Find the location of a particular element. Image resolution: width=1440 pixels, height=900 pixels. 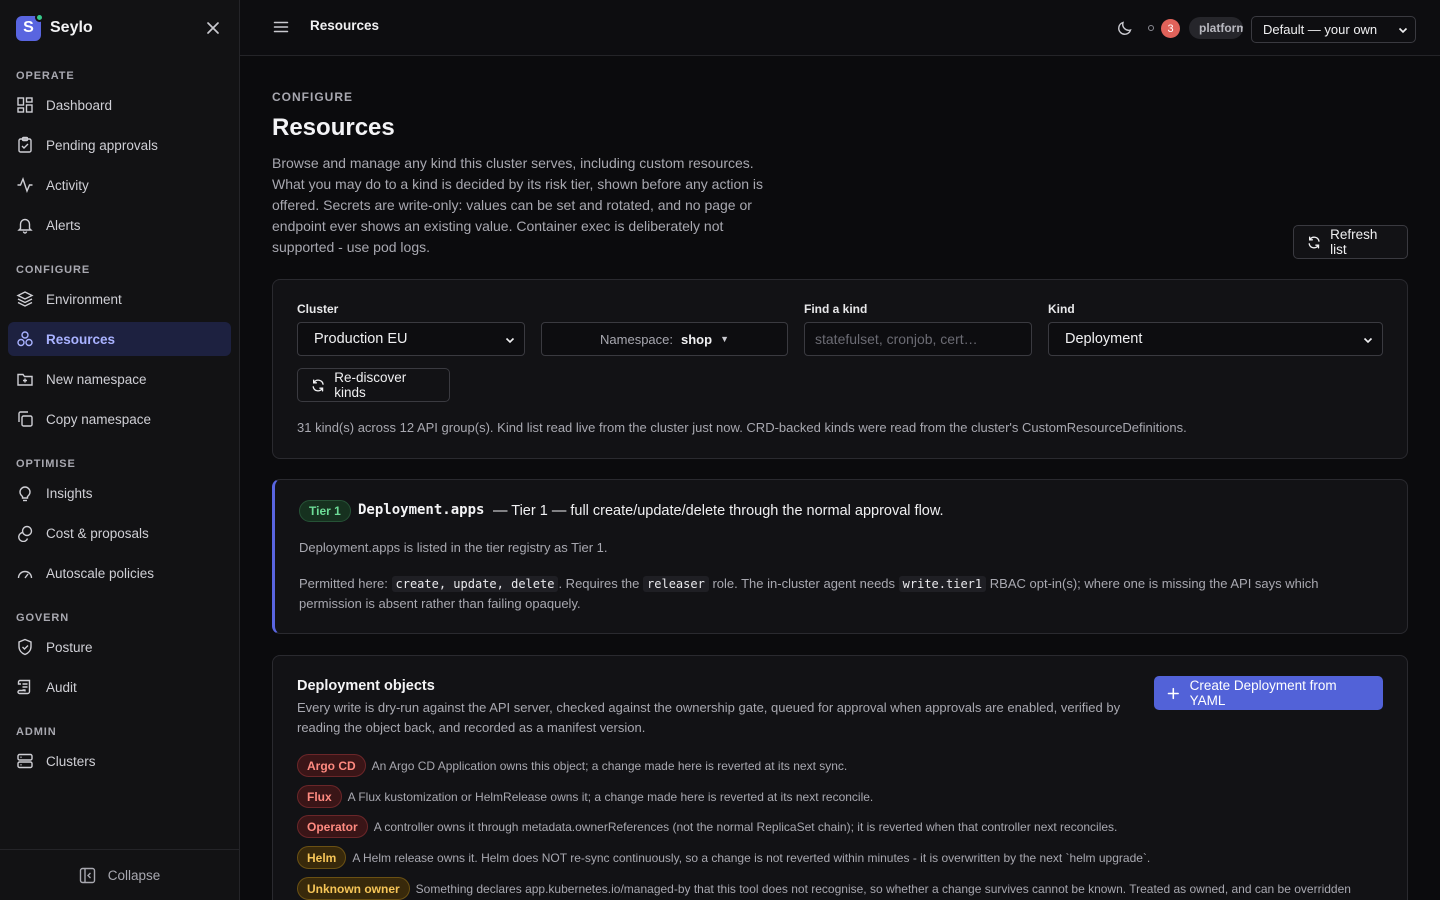

rediscover-kinds-button: Re-discover kinds is located at coordinates (373, 385).